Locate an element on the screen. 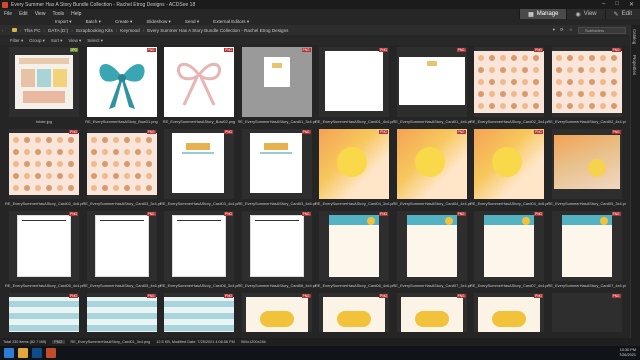 This screenshot has height=360, width=640. breadcrumb-this-pc: This PC is located at coordinates (32, 30).